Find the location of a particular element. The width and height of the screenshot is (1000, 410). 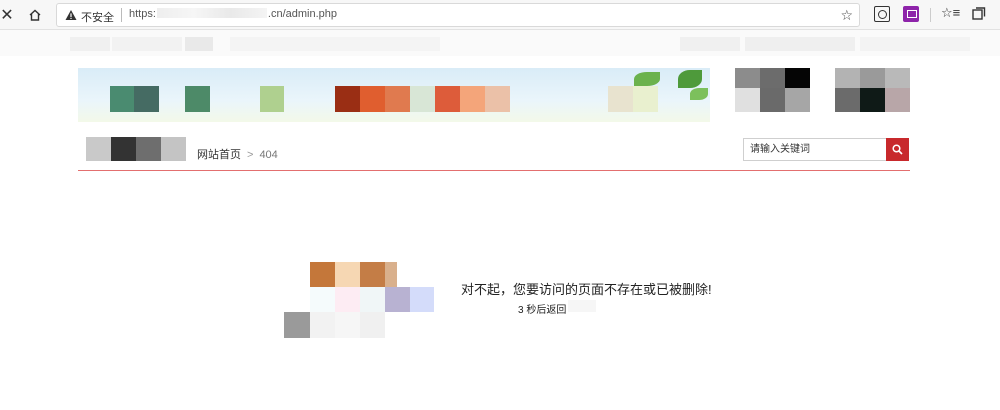

url-text: https: .cn/admin.php is located at coordinates (233, 14).